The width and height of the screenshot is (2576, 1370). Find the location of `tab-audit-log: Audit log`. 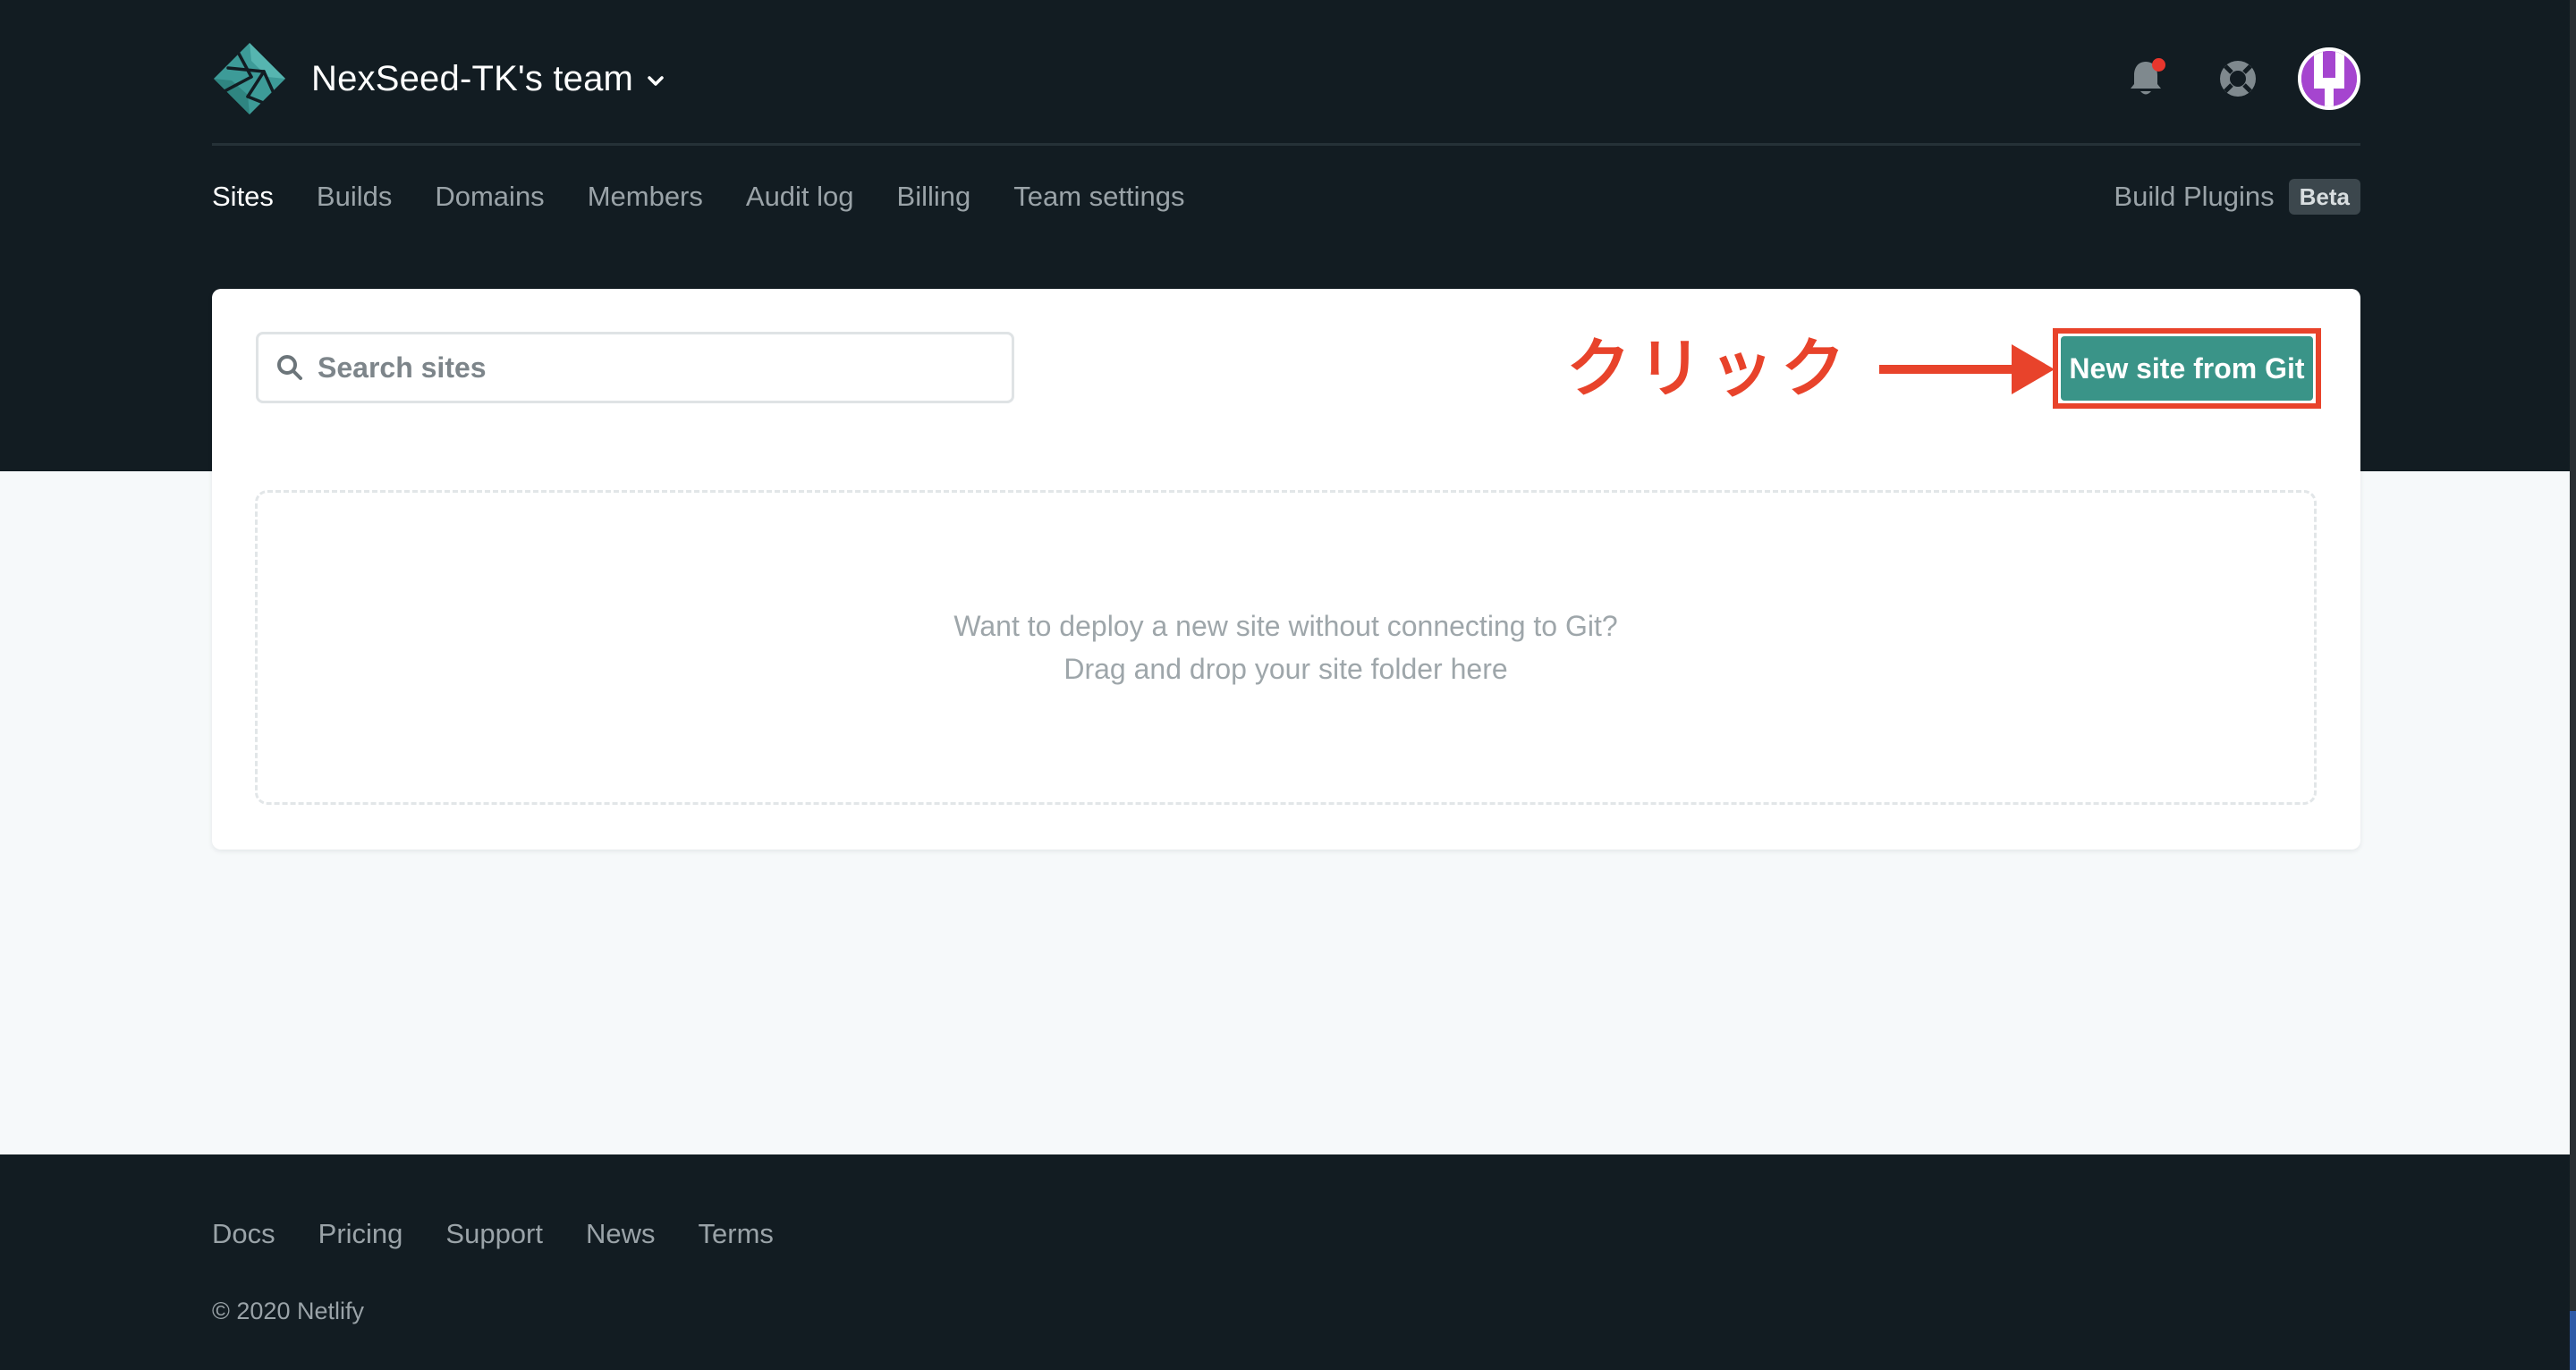

tab-audit-log: Audit log is located at coordinates (800, 197).